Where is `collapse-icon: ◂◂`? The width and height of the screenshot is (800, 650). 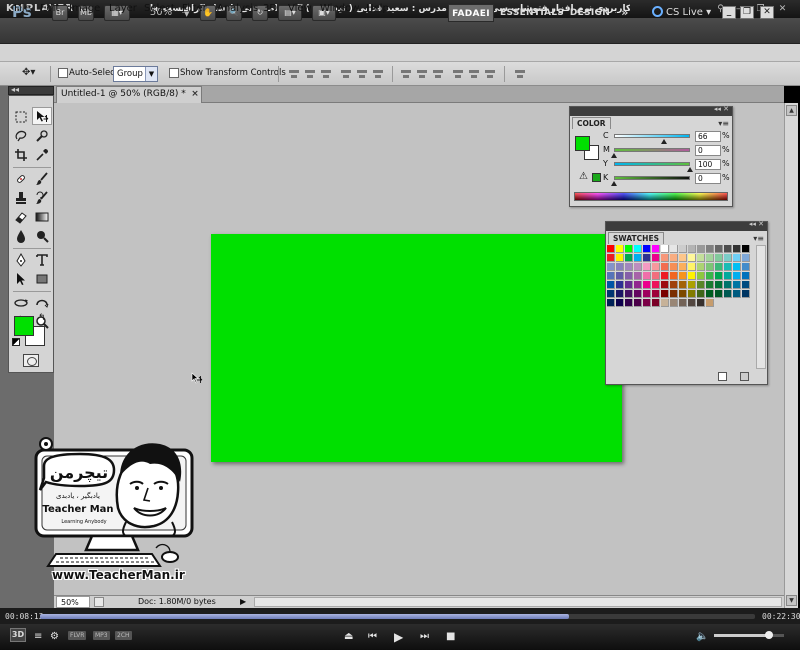
collapse-icon: ◂◂ is located at coordinates (15, 89).